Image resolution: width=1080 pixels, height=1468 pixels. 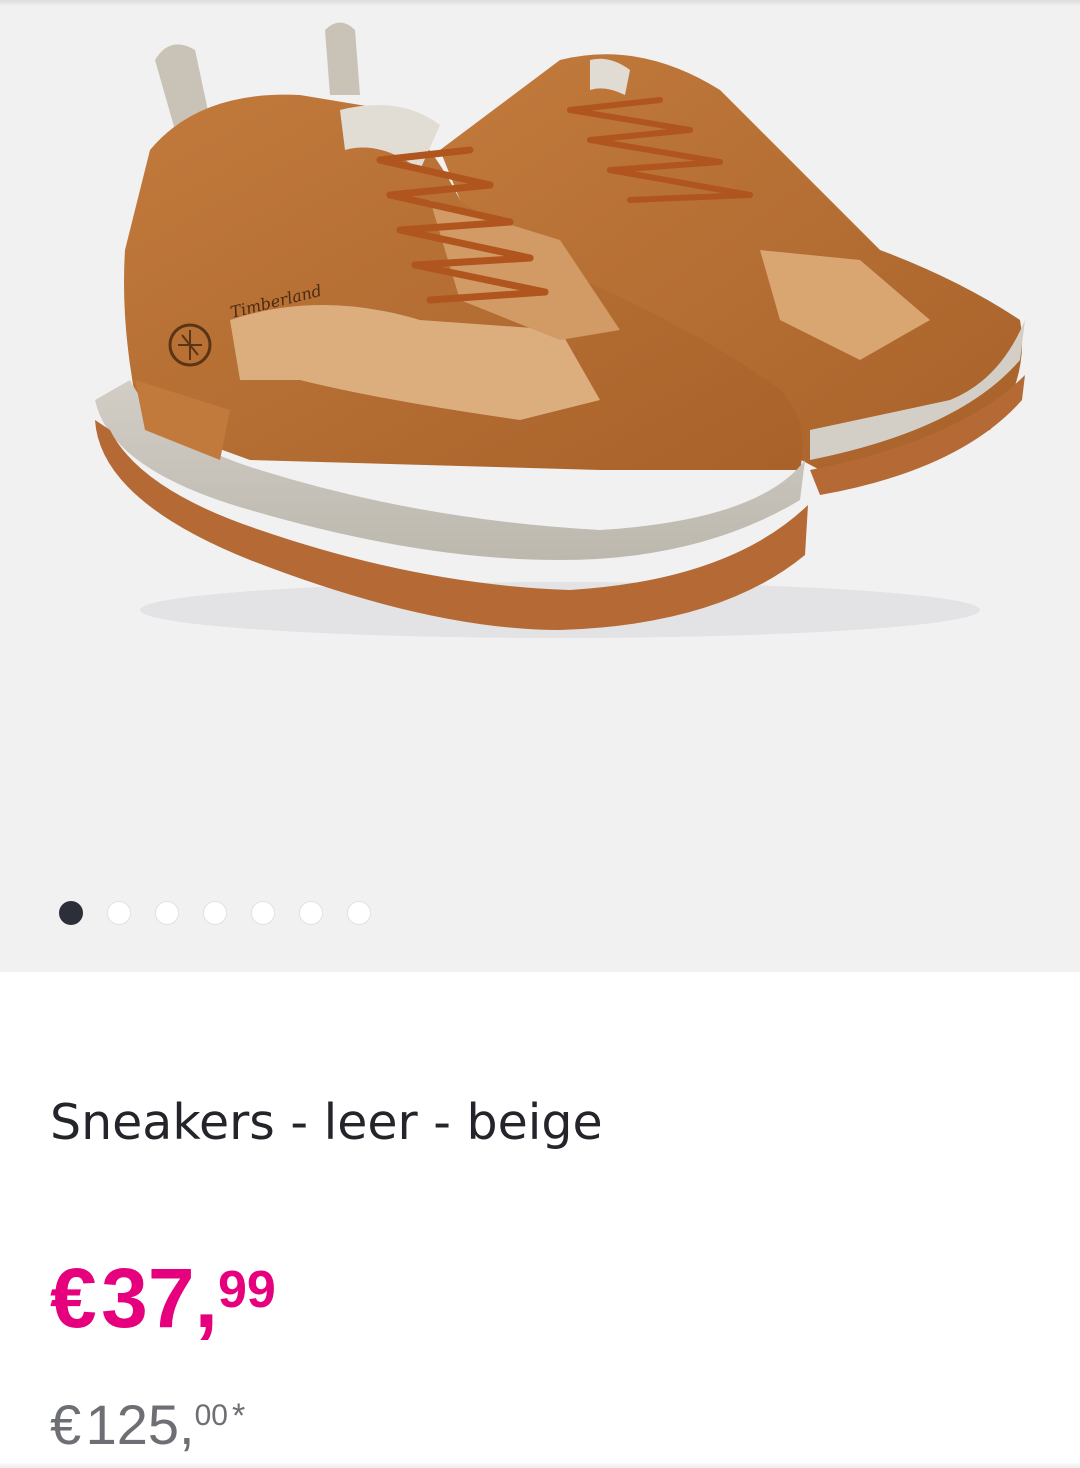 What do you see at coordinates (211, 1415) in the screenshot?
I see `original-price-decimals: 00` at bounding box center [211, 1415].